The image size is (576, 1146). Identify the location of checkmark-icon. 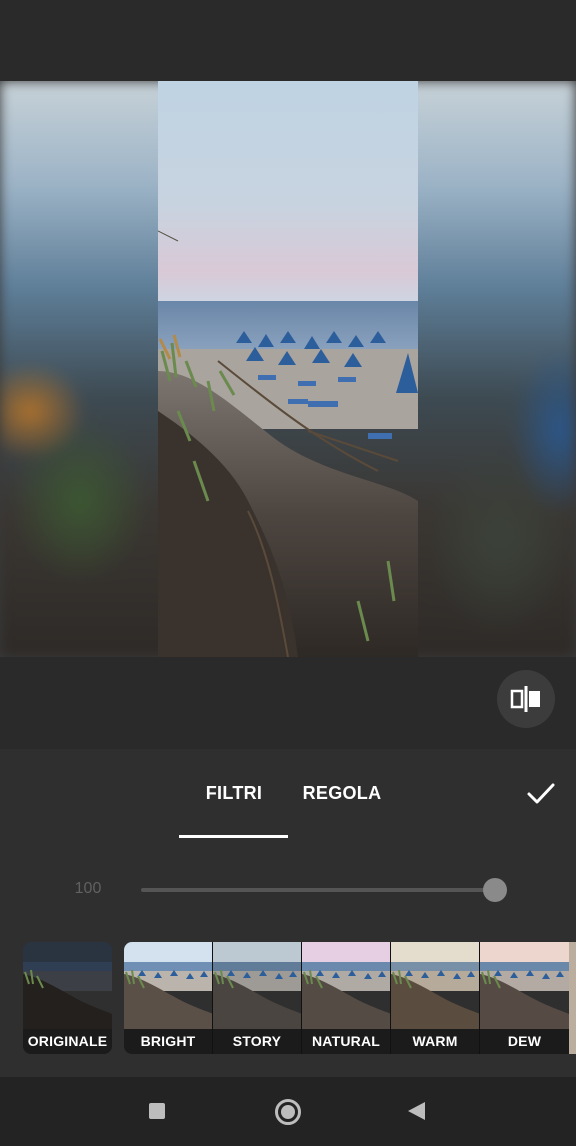
(541, 793).